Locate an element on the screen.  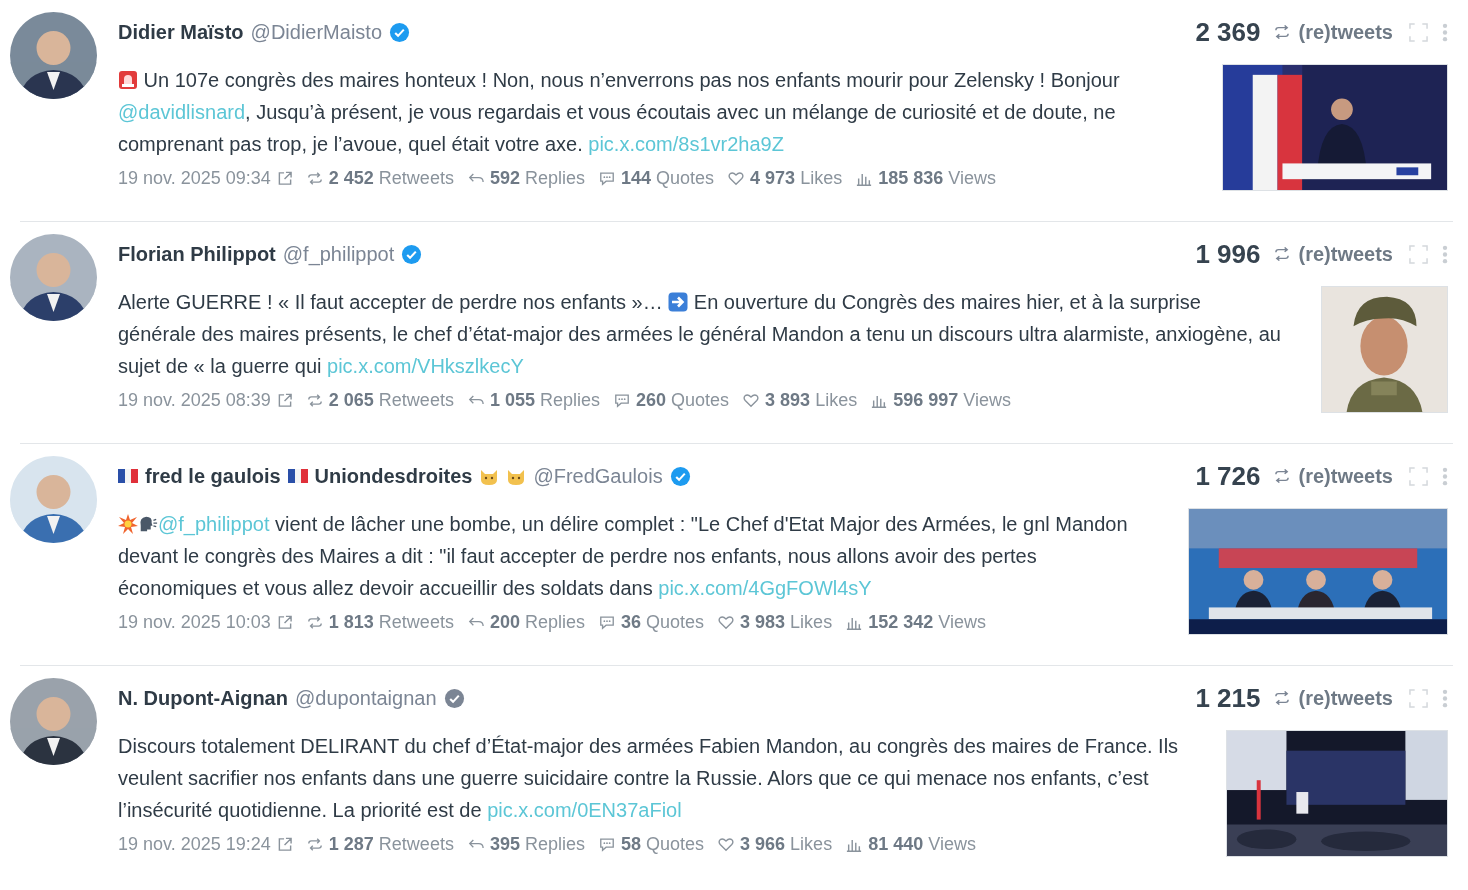
link: pic.x.com/8s1vr2ha9Z is located at coordinates (686, 144).